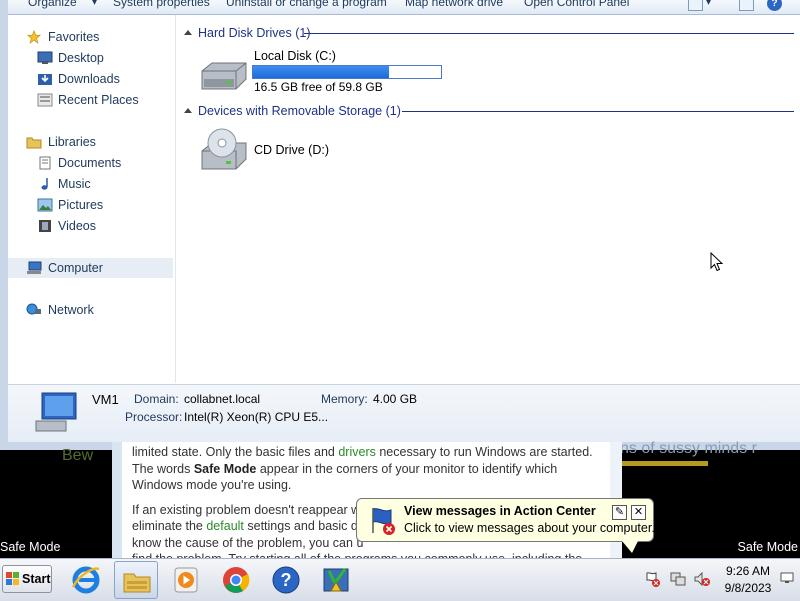 This screenshot has height=601, width=800. I want to click on downloads-folder-icon, so click(45, 79).